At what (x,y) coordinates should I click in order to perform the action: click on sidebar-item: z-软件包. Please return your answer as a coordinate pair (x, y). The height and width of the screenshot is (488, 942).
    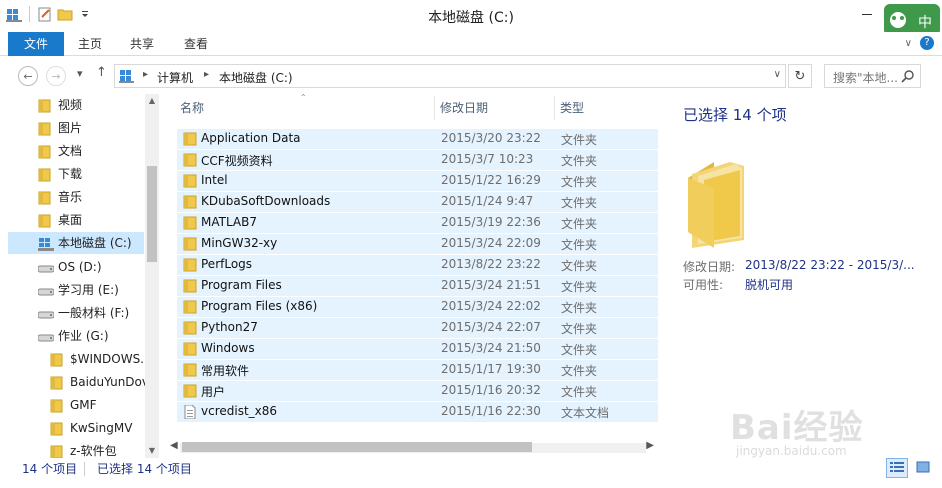
    Looking at the image, I should click on (75, 449).